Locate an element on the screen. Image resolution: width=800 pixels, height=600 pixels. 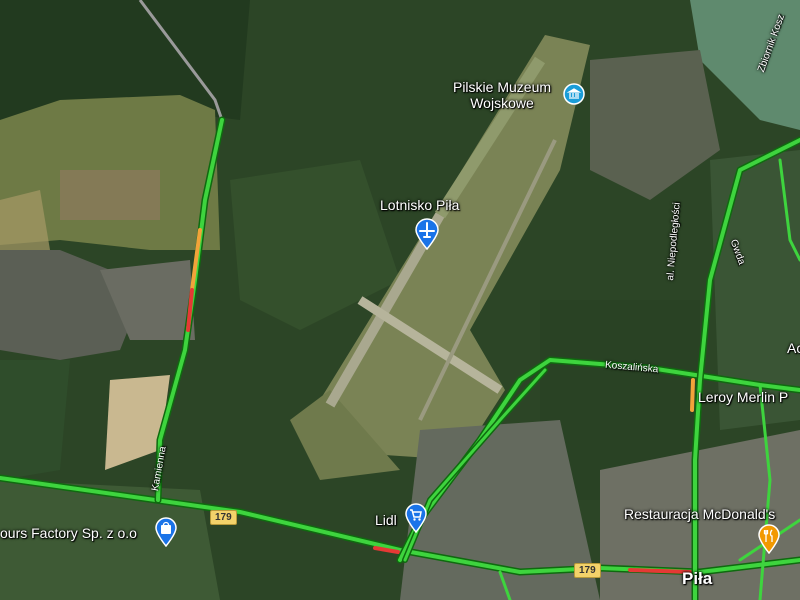
shopping-bag-icon is located at coordinates (166, 534).